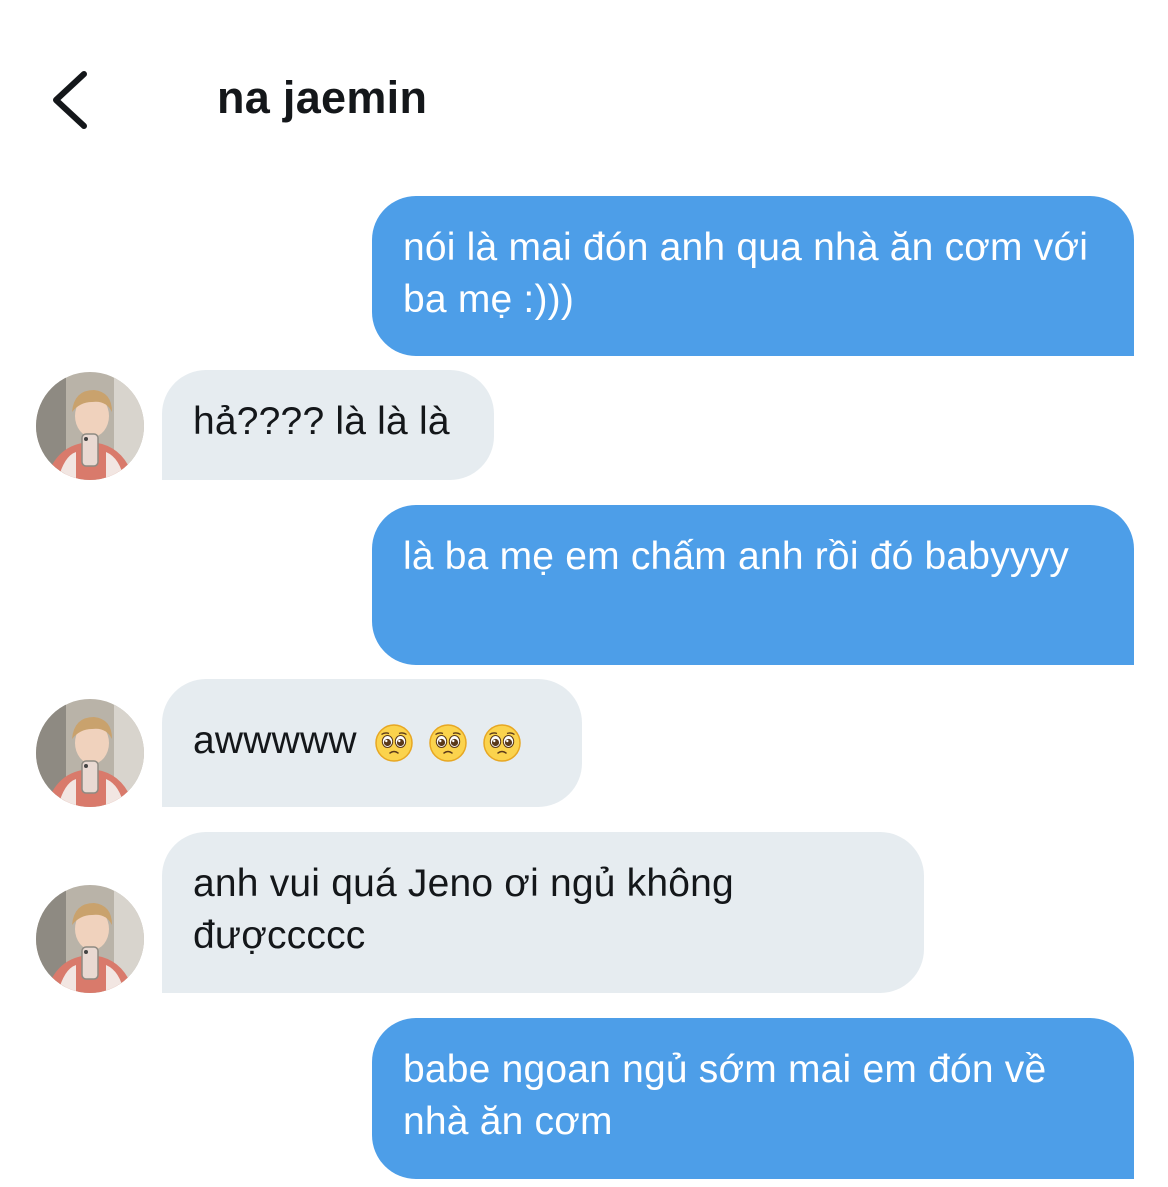  I want to click on chevron-left-icon, so click(70, 100).